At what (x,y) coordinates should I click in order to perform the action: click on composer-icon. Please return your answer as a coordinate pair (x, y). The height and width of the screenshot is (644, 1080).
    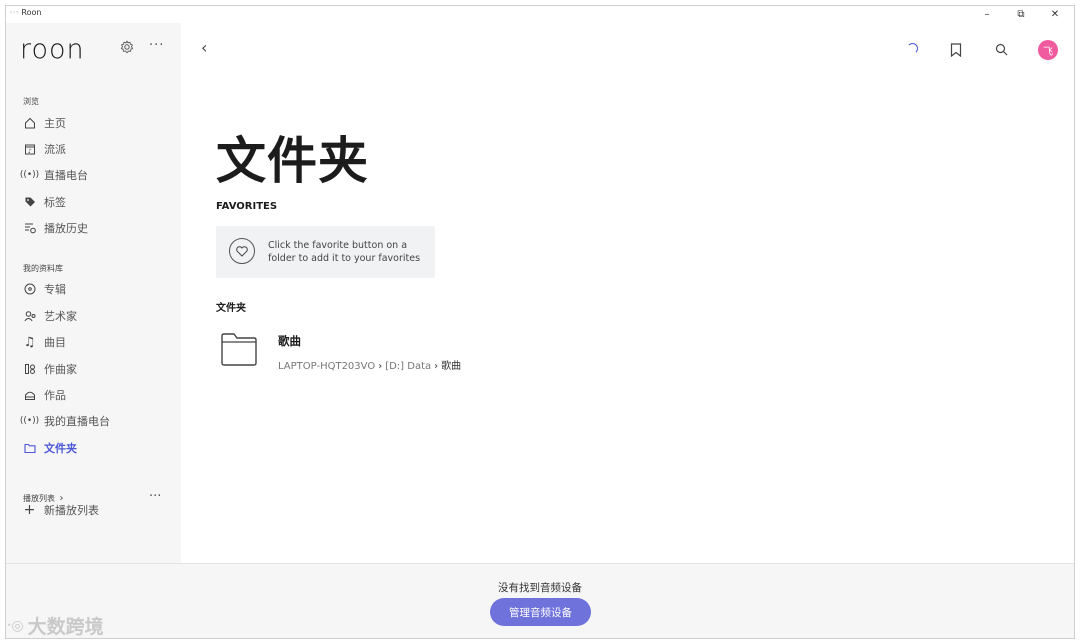
    Looking at the image, I should click on (29, 369).